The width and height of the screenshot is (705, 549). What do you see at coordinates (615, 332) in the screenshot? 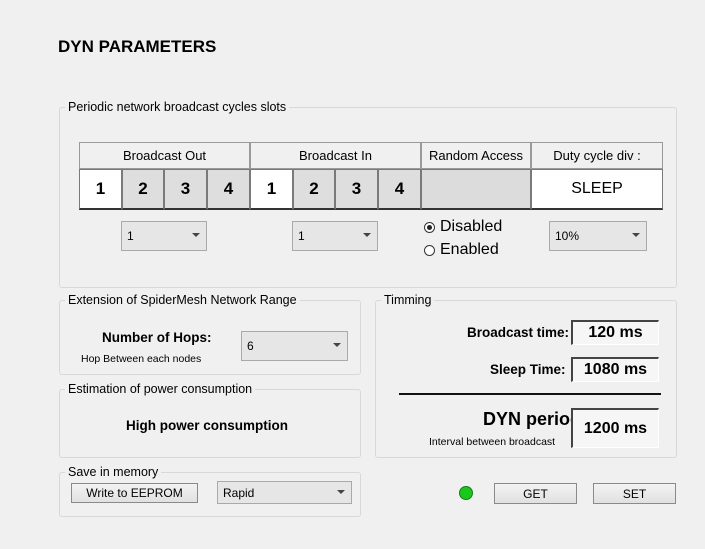
I see `broadcast-time-value: 120 ms` at bounding box center [615, 332].